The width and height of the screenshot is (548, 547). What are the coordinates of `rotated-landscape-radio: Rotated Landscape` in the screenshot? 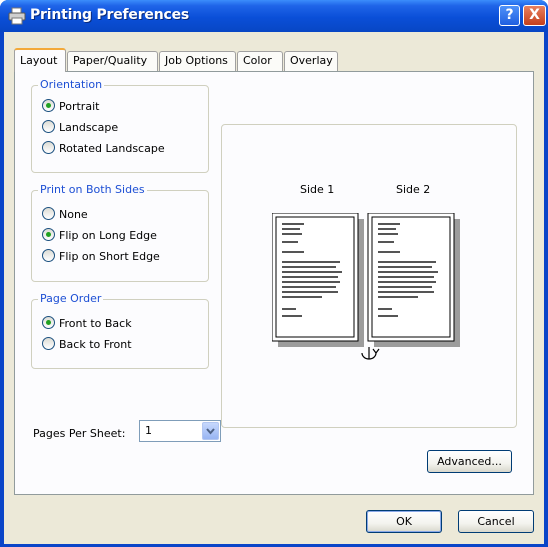 It's located at (103, 149).